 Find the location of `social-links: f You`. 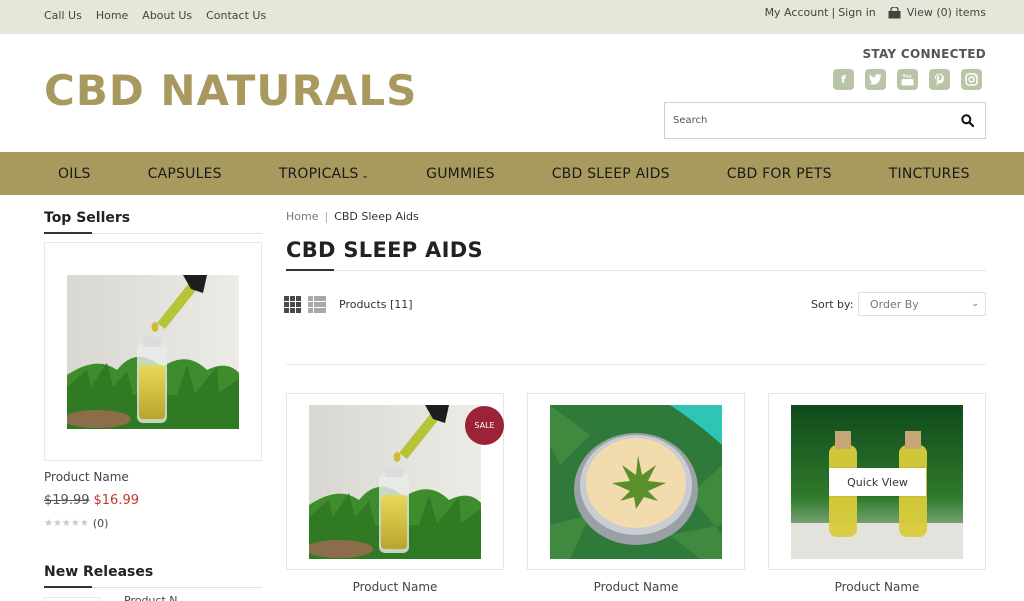

social-links: f You is located at coordinates (907, 79).